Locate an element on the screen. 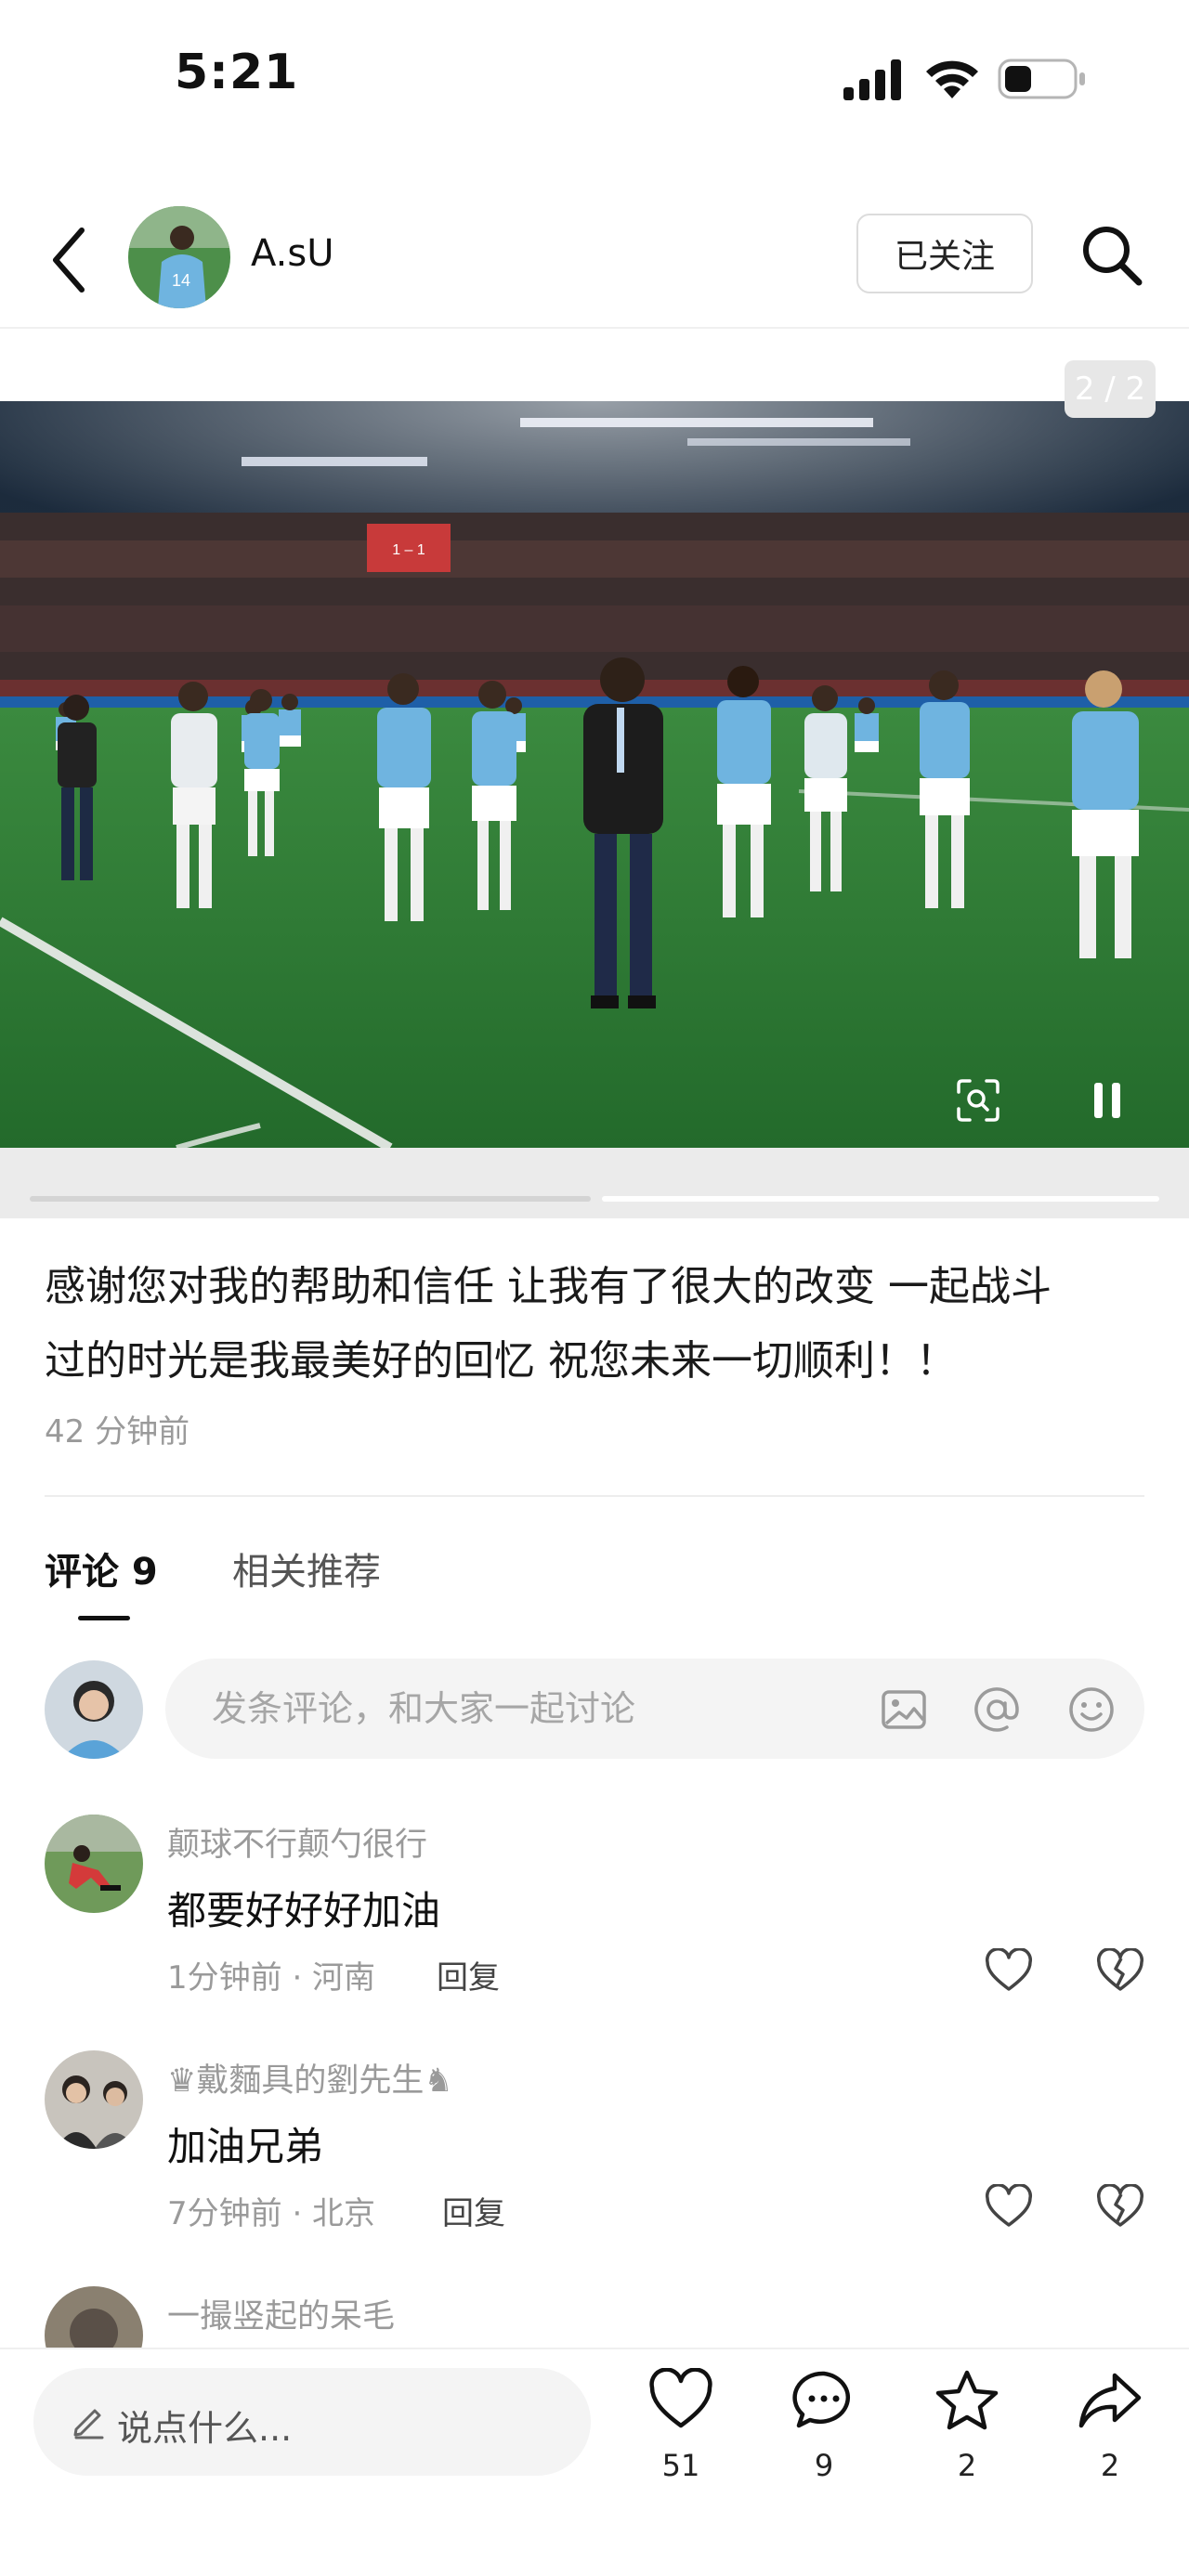 The width and height of the screenshot is (1189, 2576). comment-meta: 7分钟前 · 北京 is located at coordinates (271, 2214).